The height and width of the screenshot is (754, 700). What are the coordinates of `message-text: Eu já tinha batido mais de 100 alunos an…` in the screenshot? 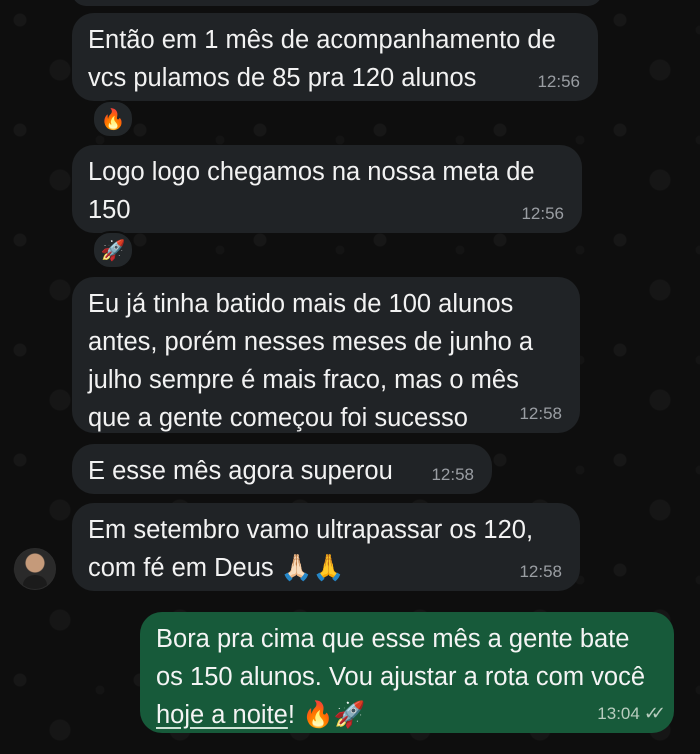 It's located at (311, 361).